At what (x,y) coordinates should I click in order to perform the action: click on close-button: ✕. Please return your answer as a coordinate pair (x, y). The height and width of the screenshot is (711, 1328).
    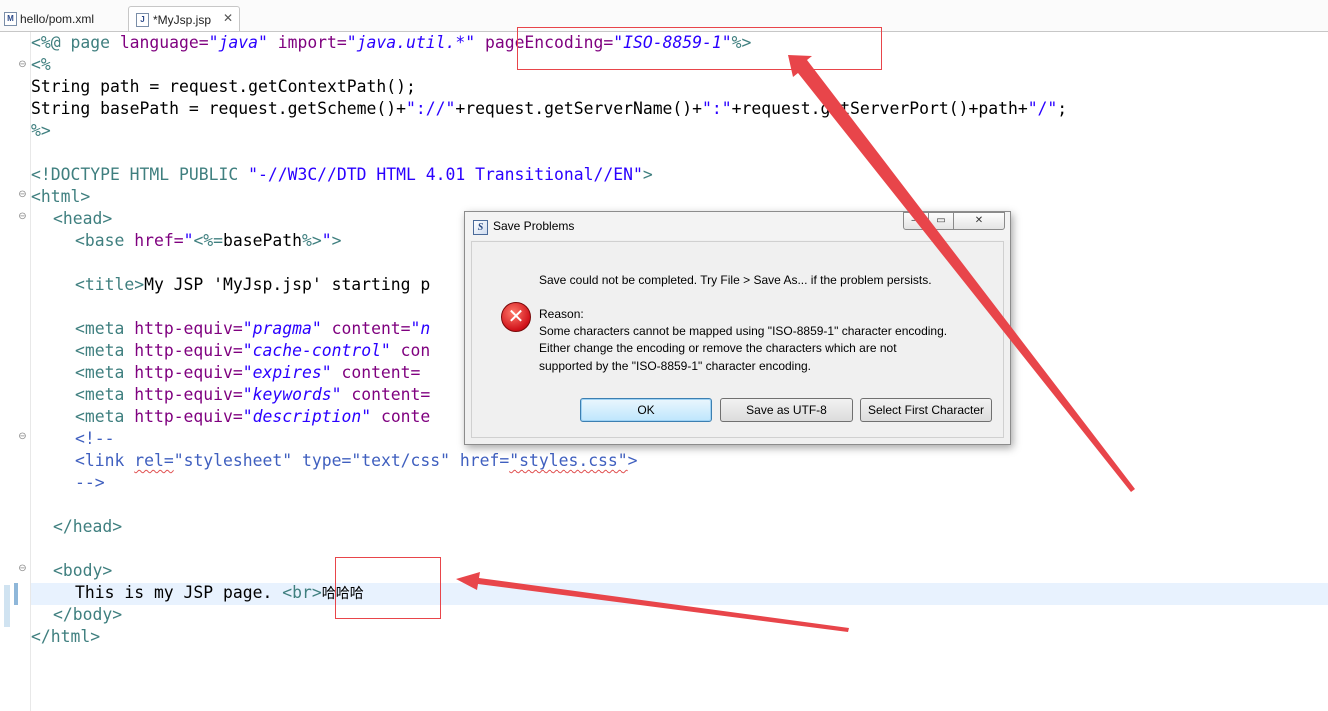
    Looking at the image, I should click on (979, 221).